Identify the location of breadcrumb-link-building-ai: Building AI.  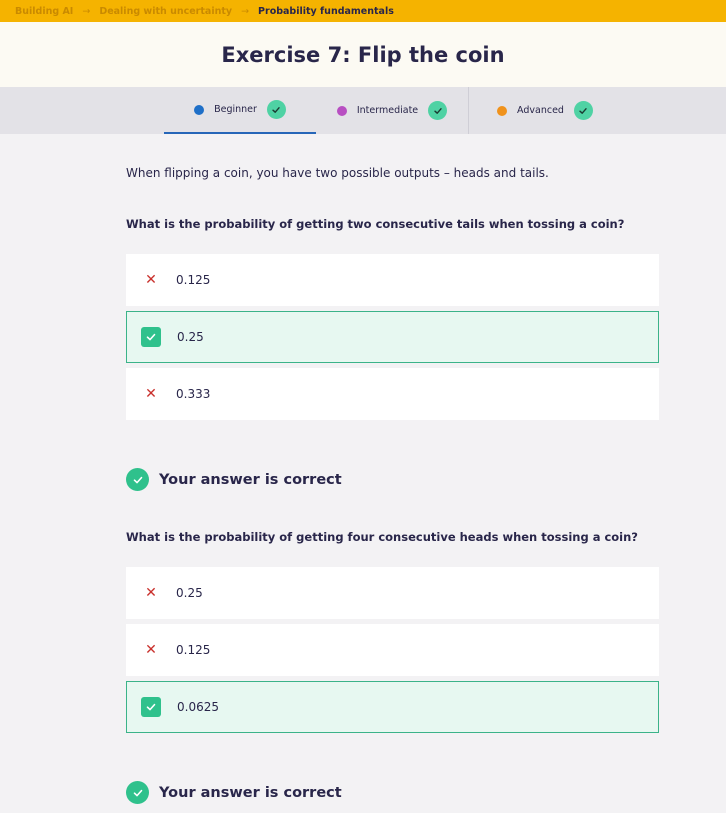
(44, 11).